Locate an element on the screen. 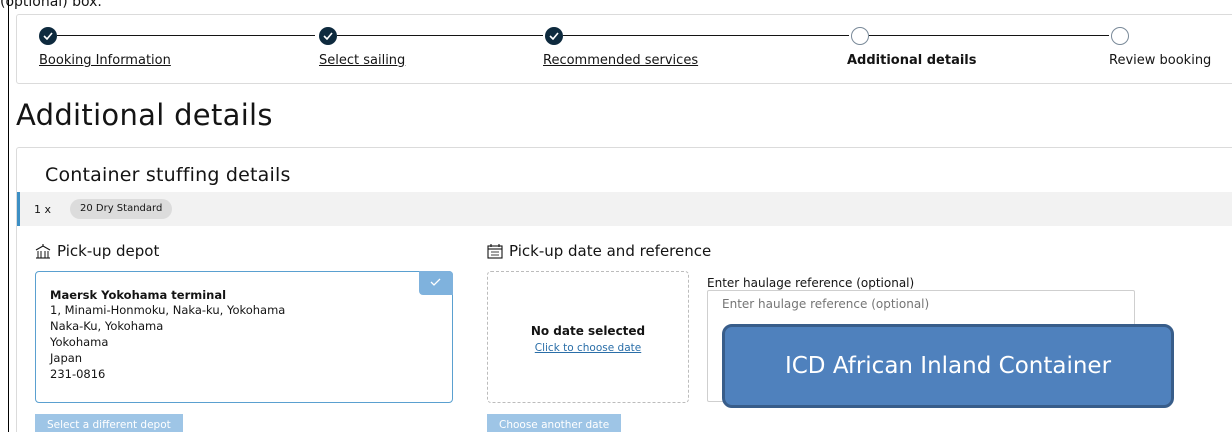 The width and height of the screenshot is (1232, 432). callout-text: ICD African Inland Container is located at coordinates (948, 366).